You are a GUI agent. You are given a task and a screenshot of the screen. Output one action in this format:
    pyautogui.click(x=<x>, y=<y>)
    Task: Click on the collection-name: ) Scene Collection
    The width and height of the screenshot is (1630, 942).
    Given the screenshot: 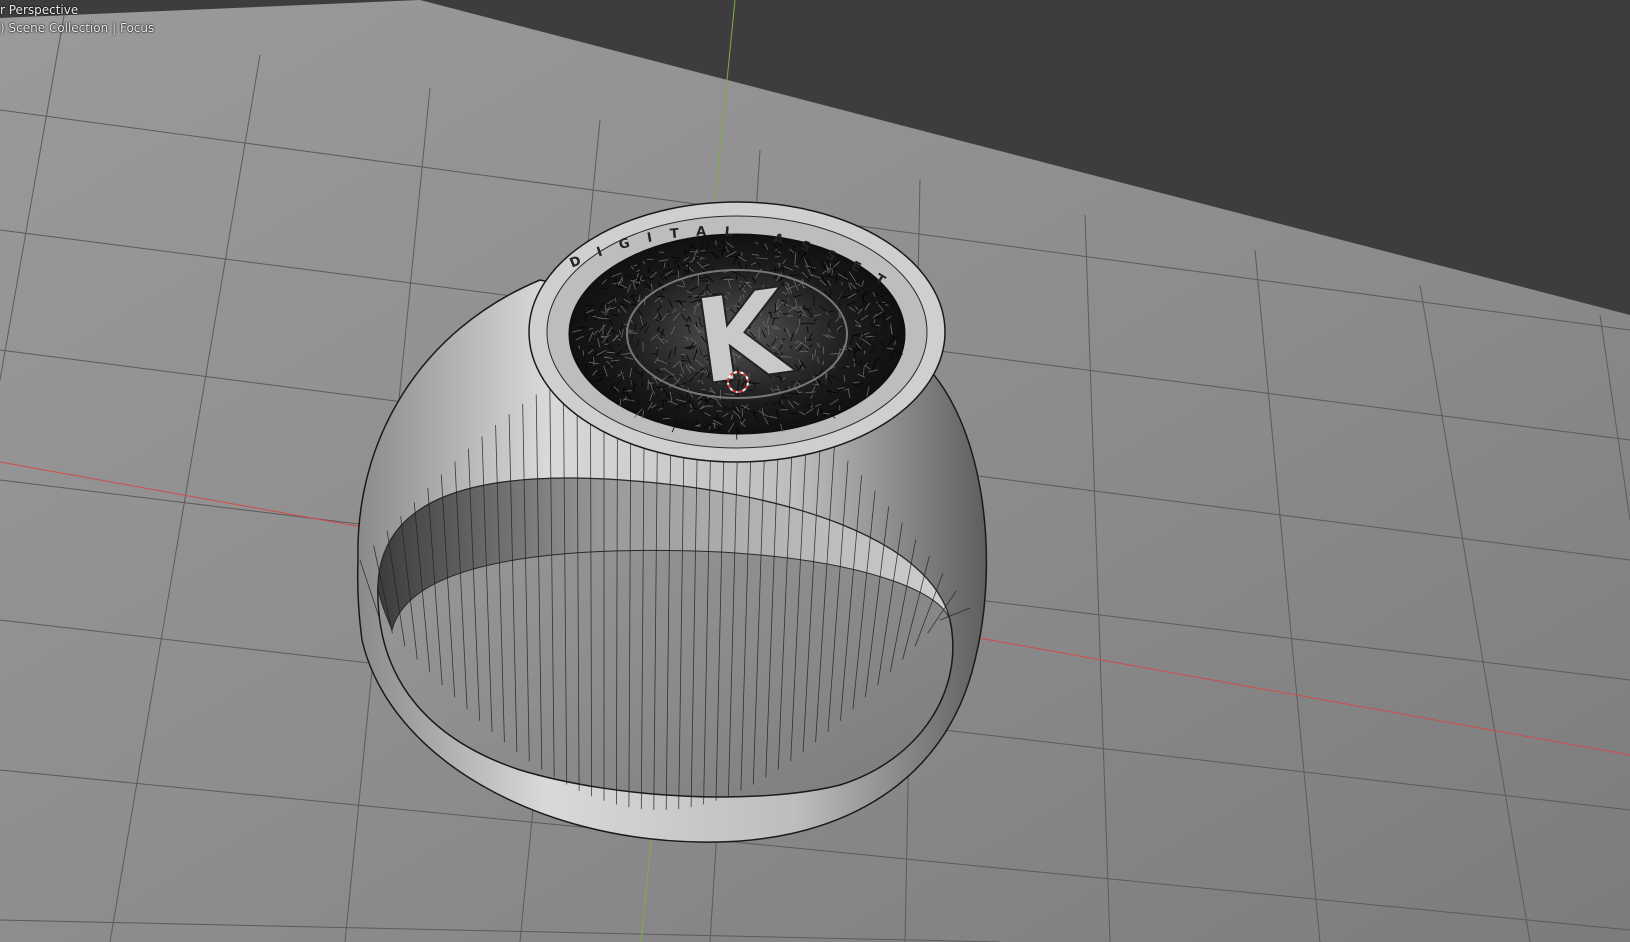 What is the action you would take?
    pyautogui.click(x=54, y=28)
    